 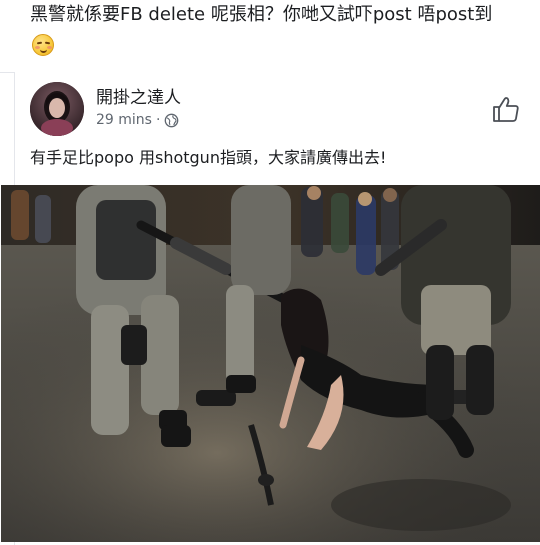 I want to click on previous-comment-text: 黑警就係要FB delete 呢張相？你哋又試吓post 唔post到, so click(x=261, y=14).